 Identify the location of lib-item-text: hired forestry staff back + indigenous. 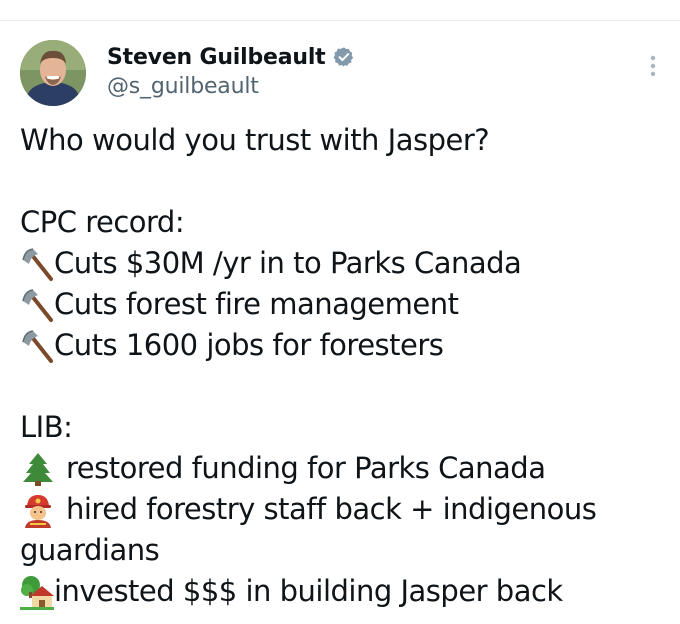
(331, 509).